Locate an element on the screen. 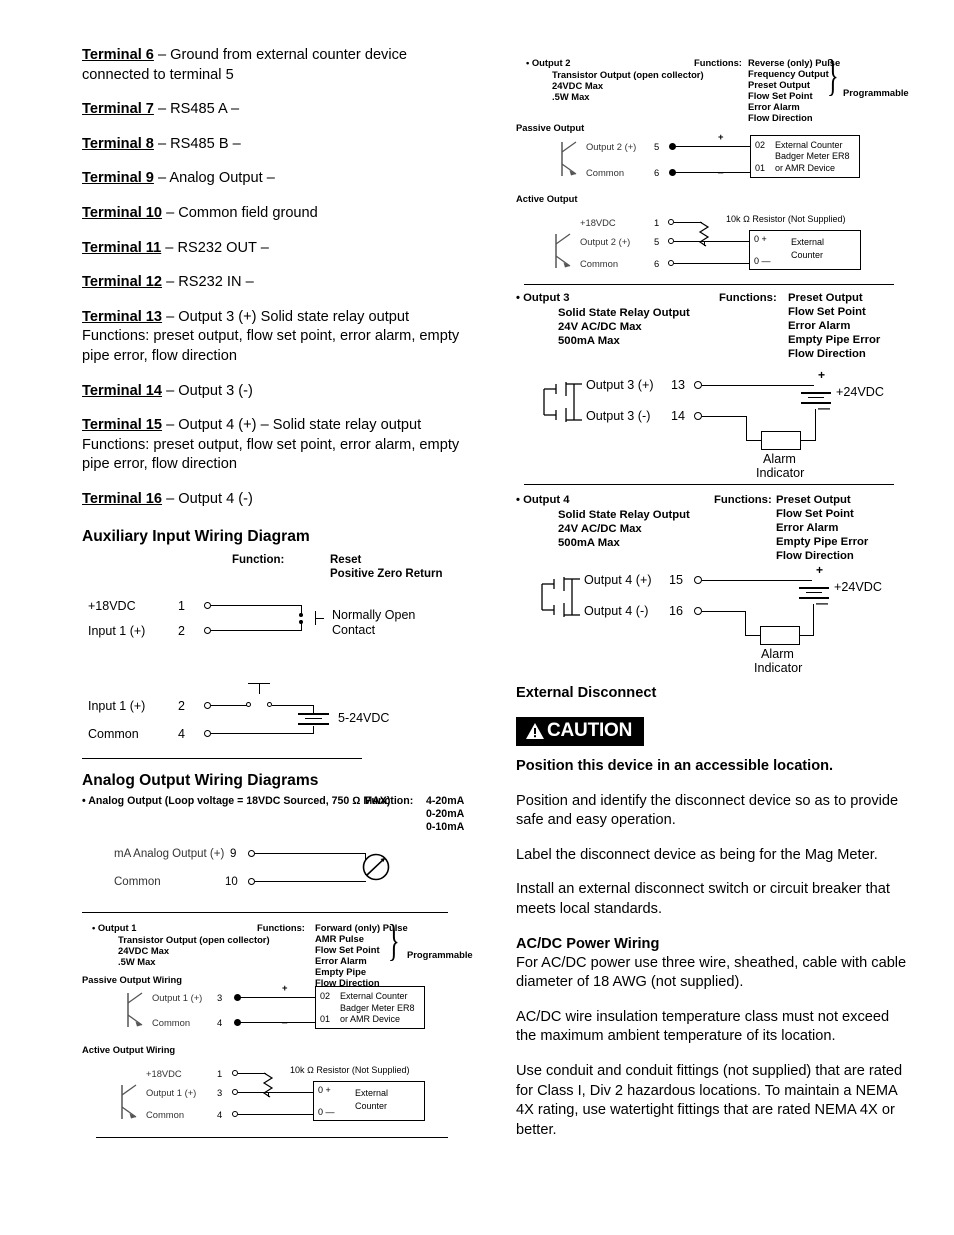 Image resolution: width=954 pixels, height=1235 pixels. output4-row2-num: 16 is located at coordinates (676, 611).